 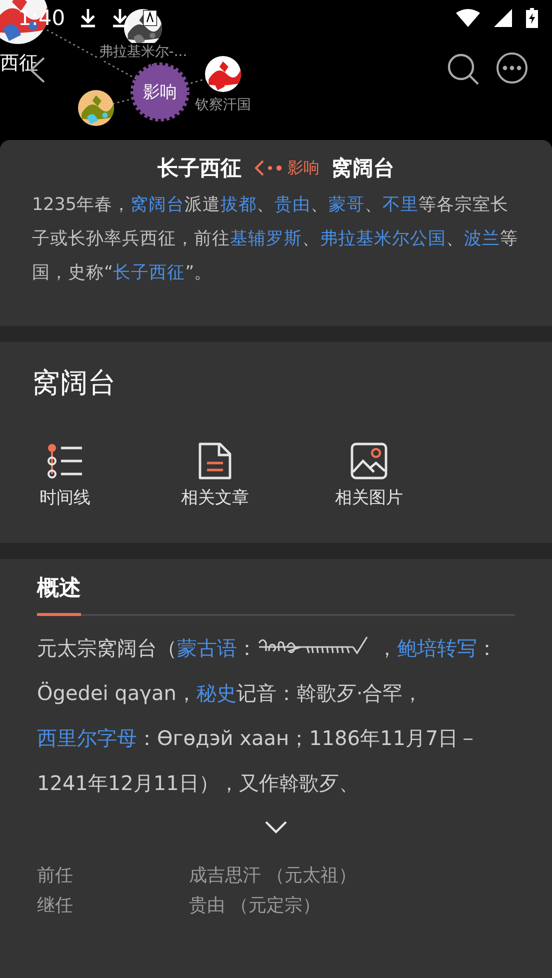 I want to click on timeline-button: 时间线, so click(x=65, y=475).